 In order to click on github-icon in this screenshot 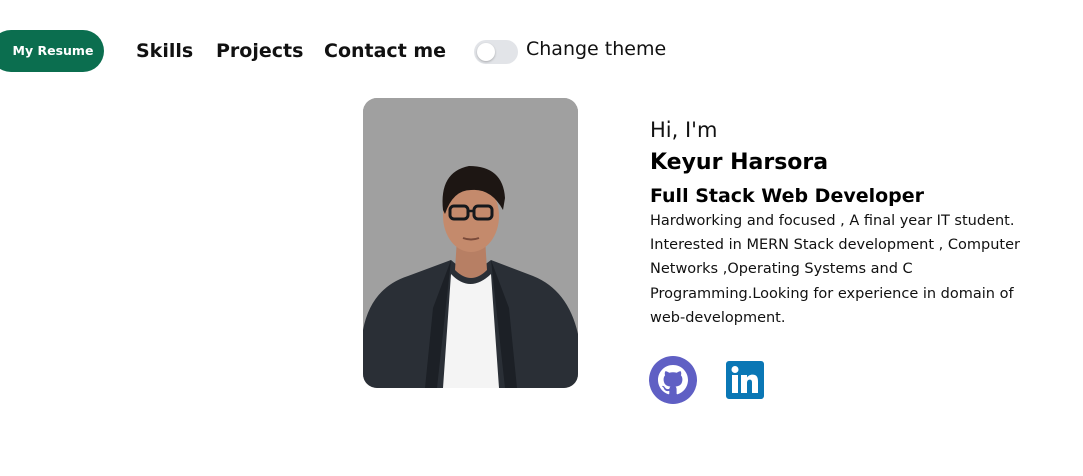, I will do `click(673, 380)`.